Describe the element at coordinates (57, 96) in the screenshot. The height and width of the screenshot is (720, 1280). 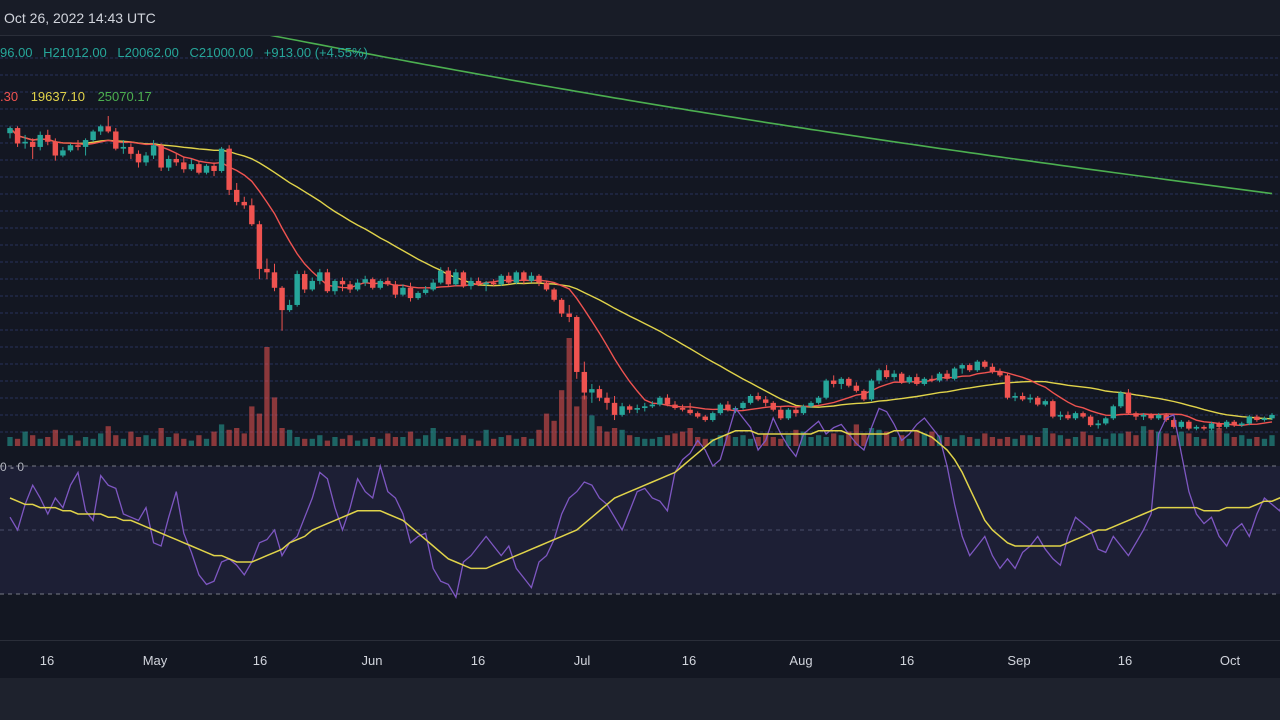
I see `ma-mid-value: 19637.10` at that location.